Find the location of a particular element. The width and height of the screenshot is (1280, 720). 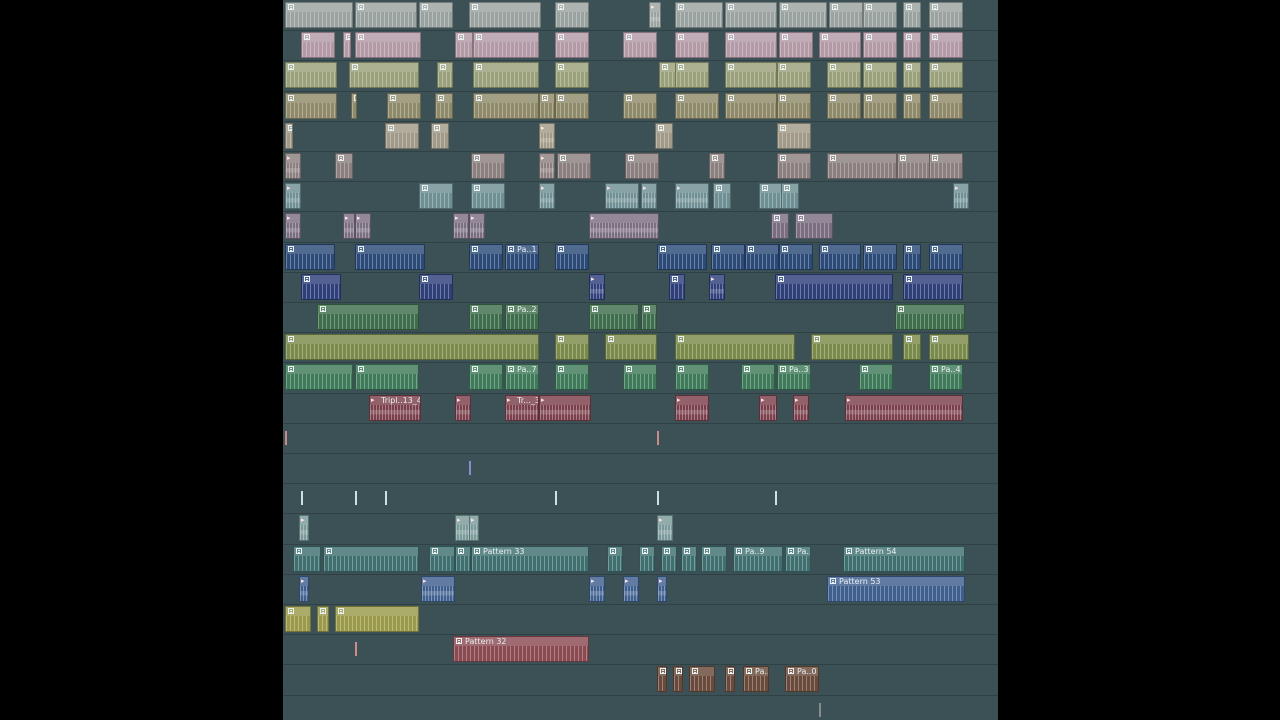

pattern-clip: Pa..2 is located at coordinates (522, 317).